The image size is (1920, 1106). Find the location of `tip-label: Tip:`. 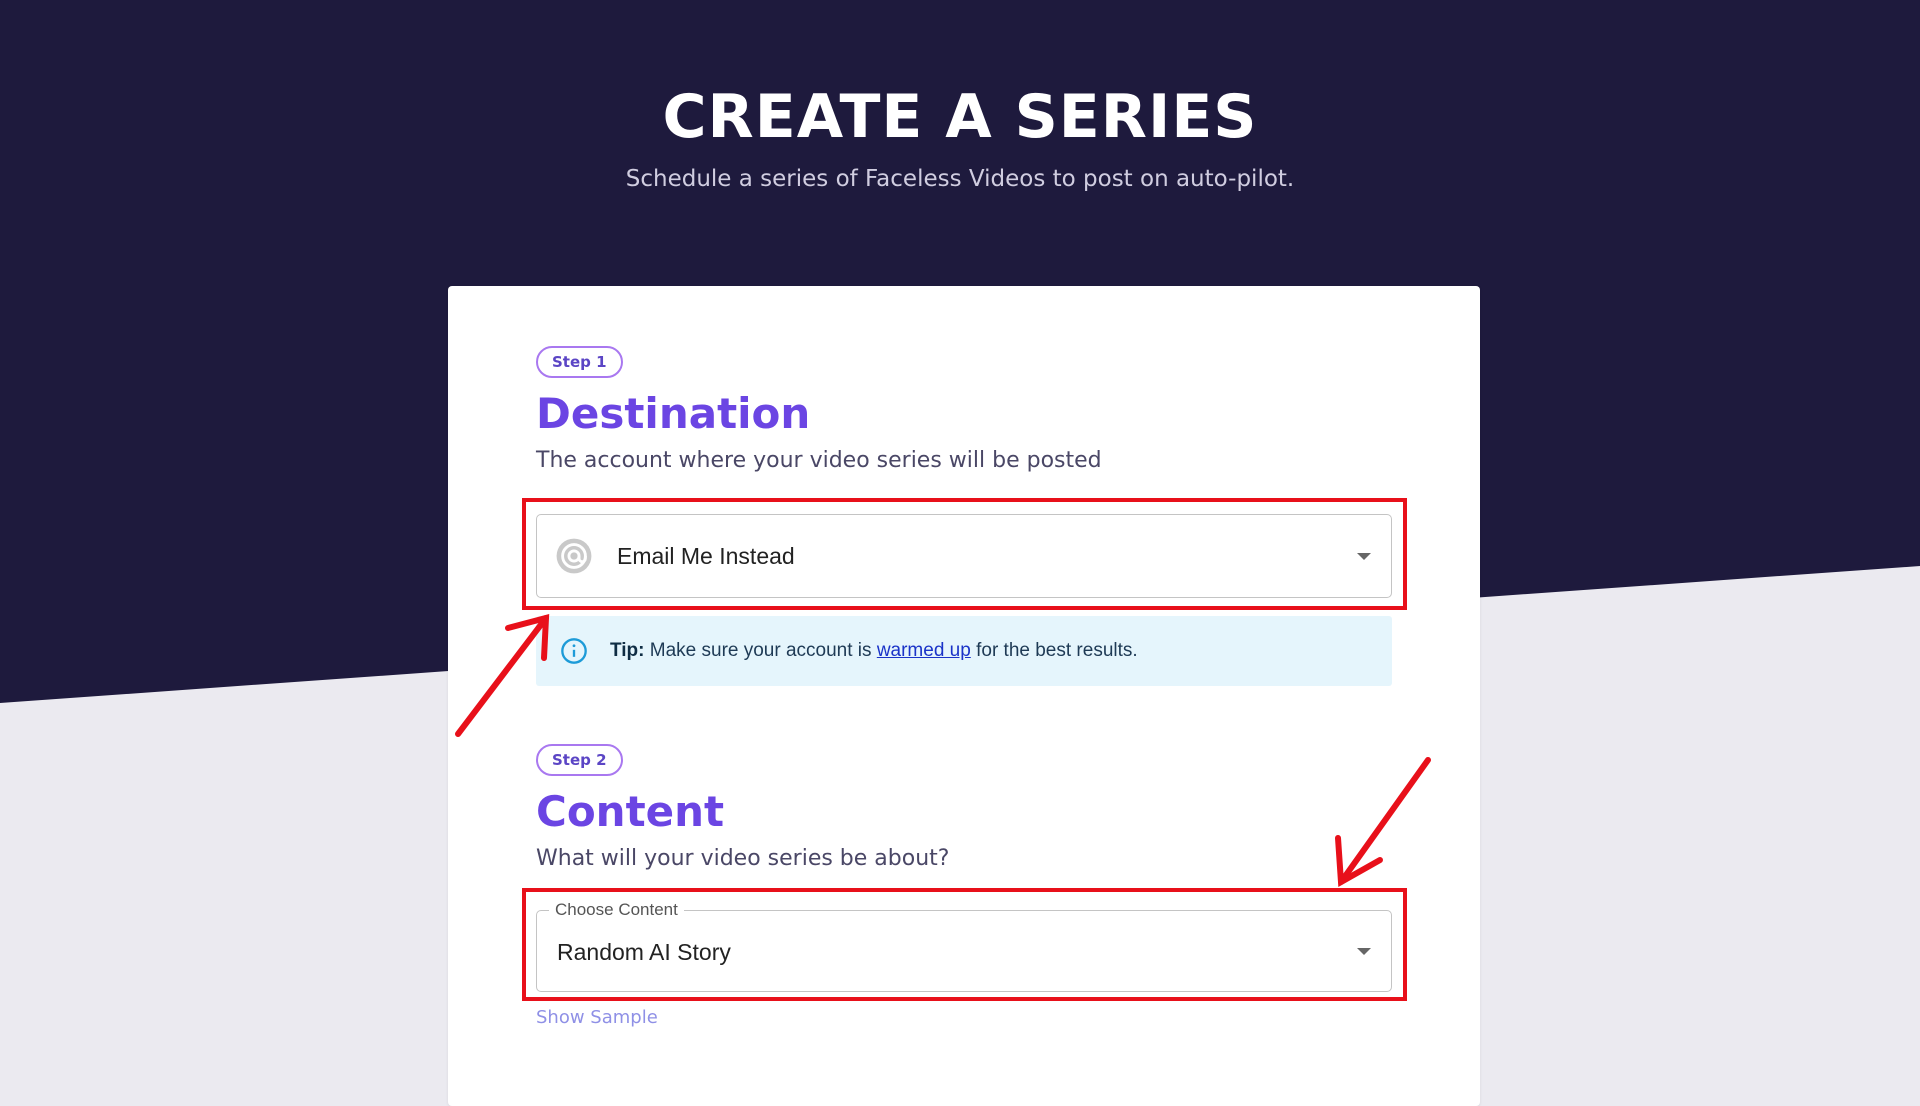

tip-label: Tip: is located at coordinates (627, 650).